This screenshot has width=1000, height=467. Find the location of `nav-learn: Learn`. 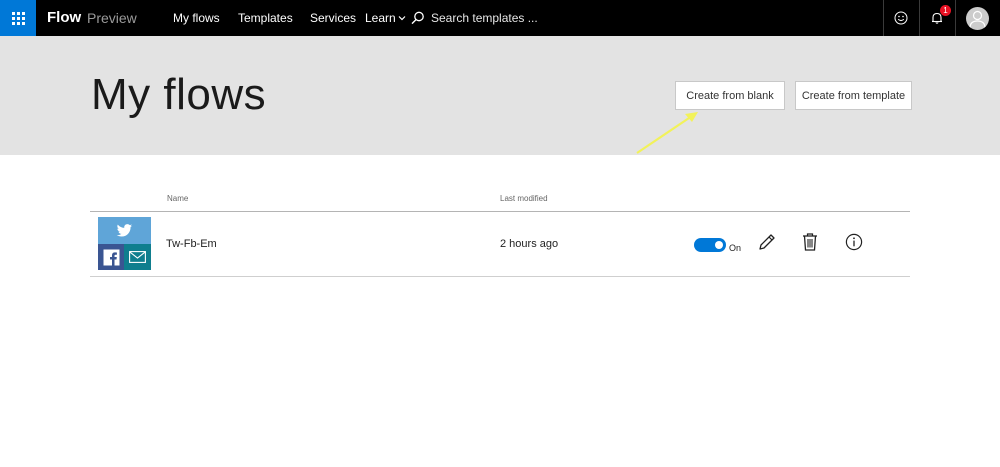

nav-learn: Learn is located at coordinates (385, 18).